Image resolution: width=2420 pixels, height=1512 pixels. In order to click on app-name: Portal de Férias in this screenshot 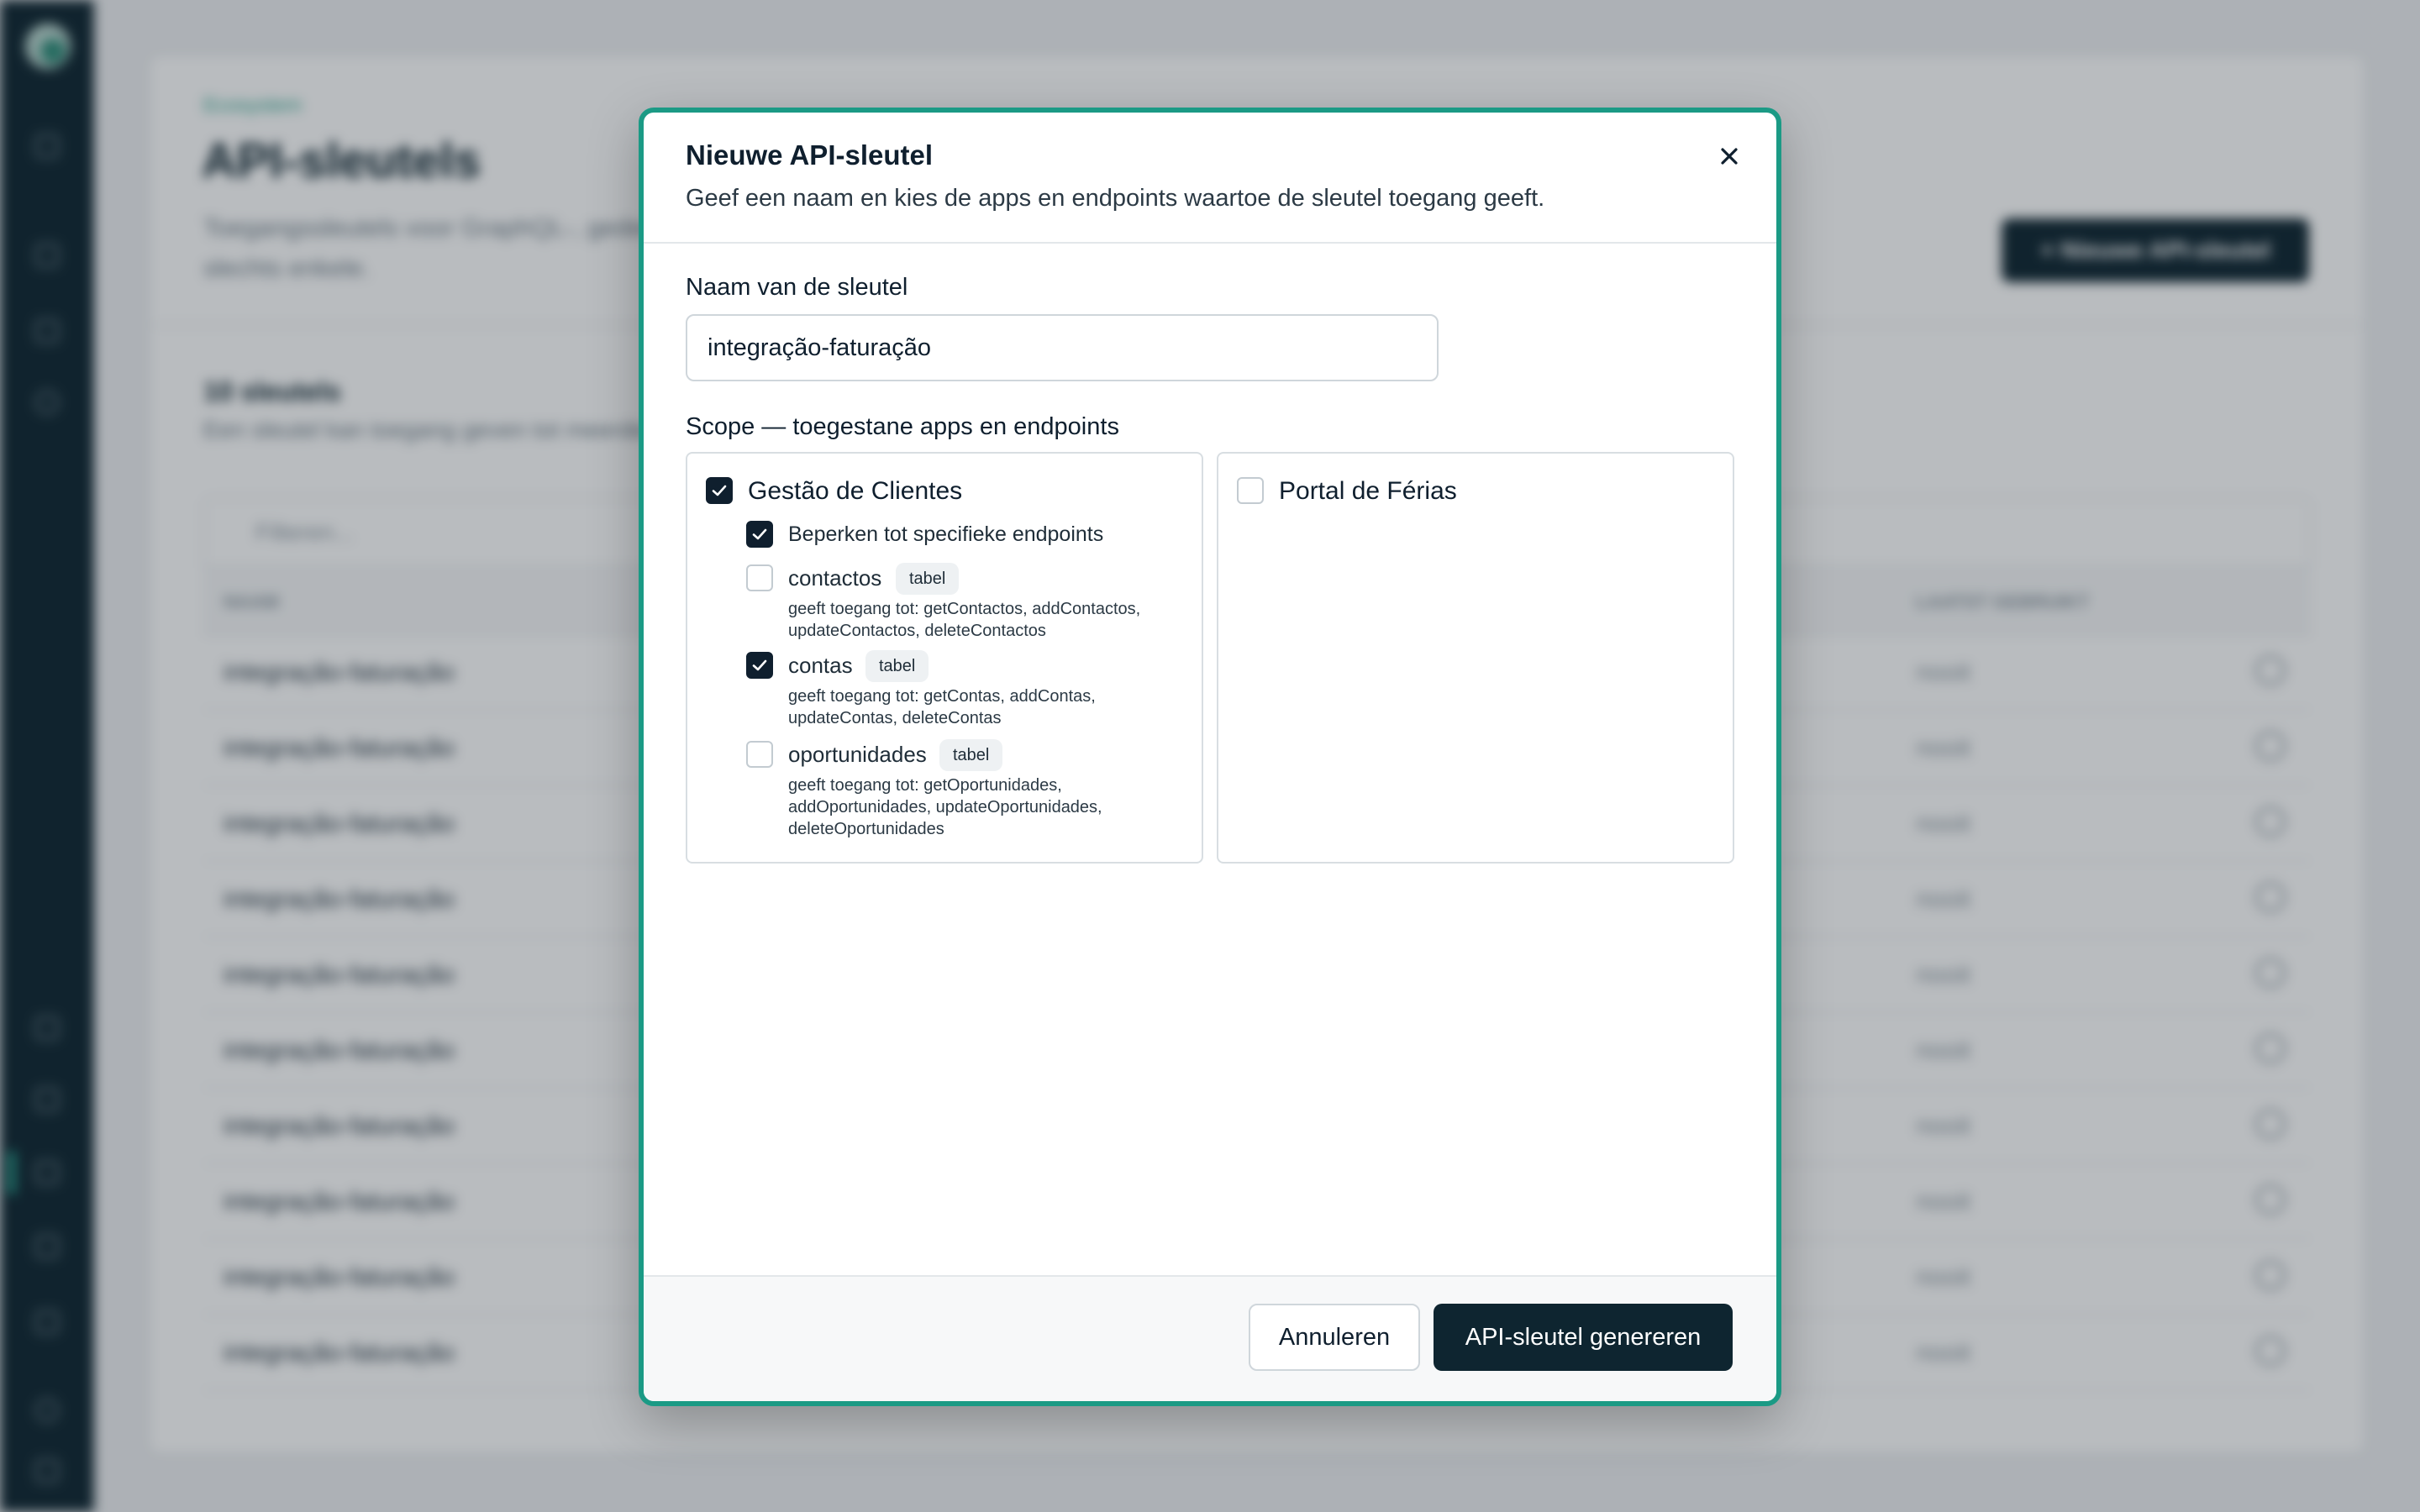, I will do `click(1368, 491)`.